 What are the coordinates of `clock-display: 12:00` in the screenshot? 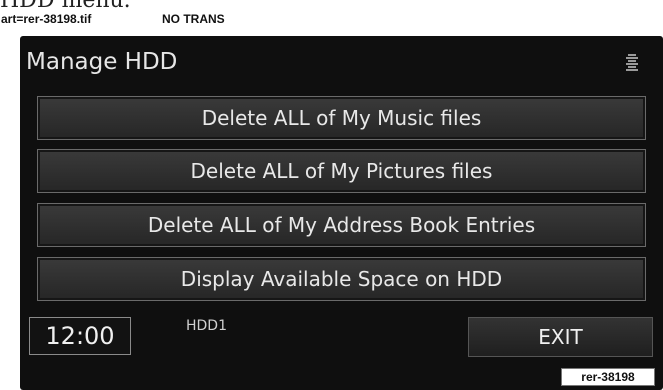 It's located at (80, 336).